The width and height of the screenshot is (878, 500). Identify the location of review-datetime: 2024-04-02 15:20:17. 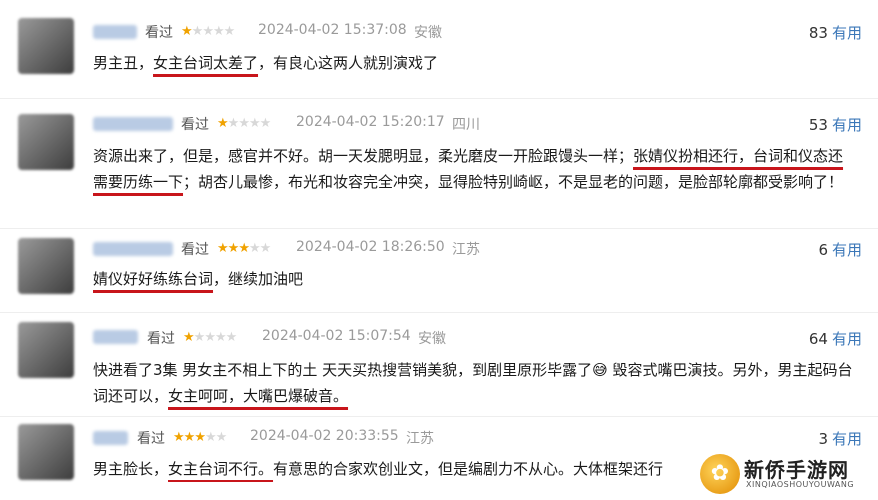
(370, 122).